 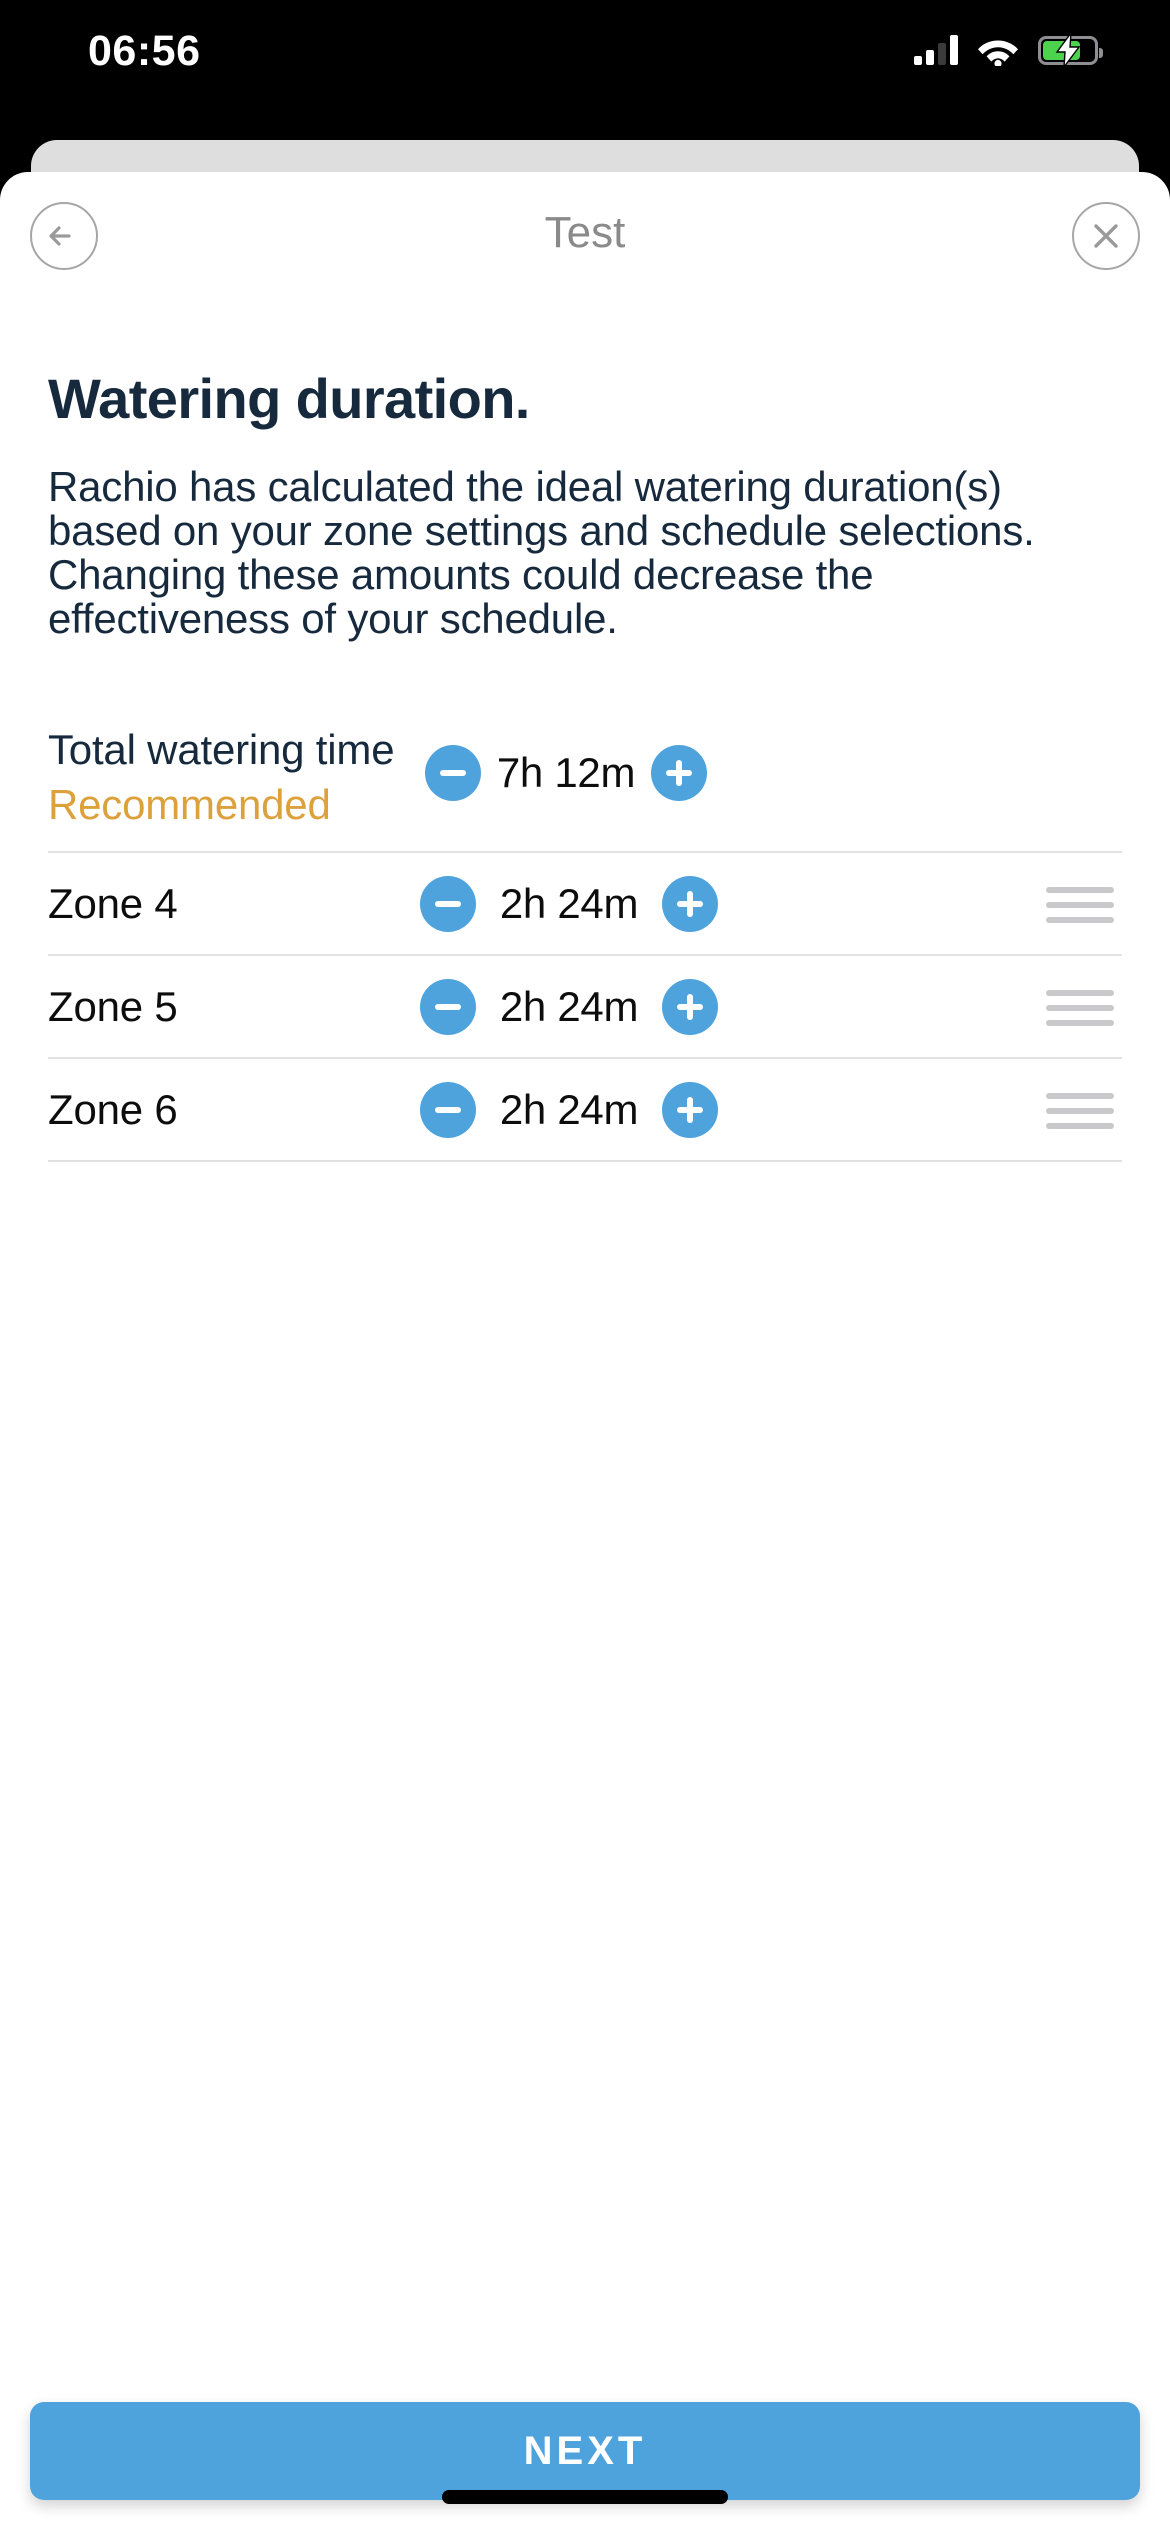 What do you see at coordinates (998, 53) in the screenshot?
I see `wifi-icon` at bounding box center [998, 53].